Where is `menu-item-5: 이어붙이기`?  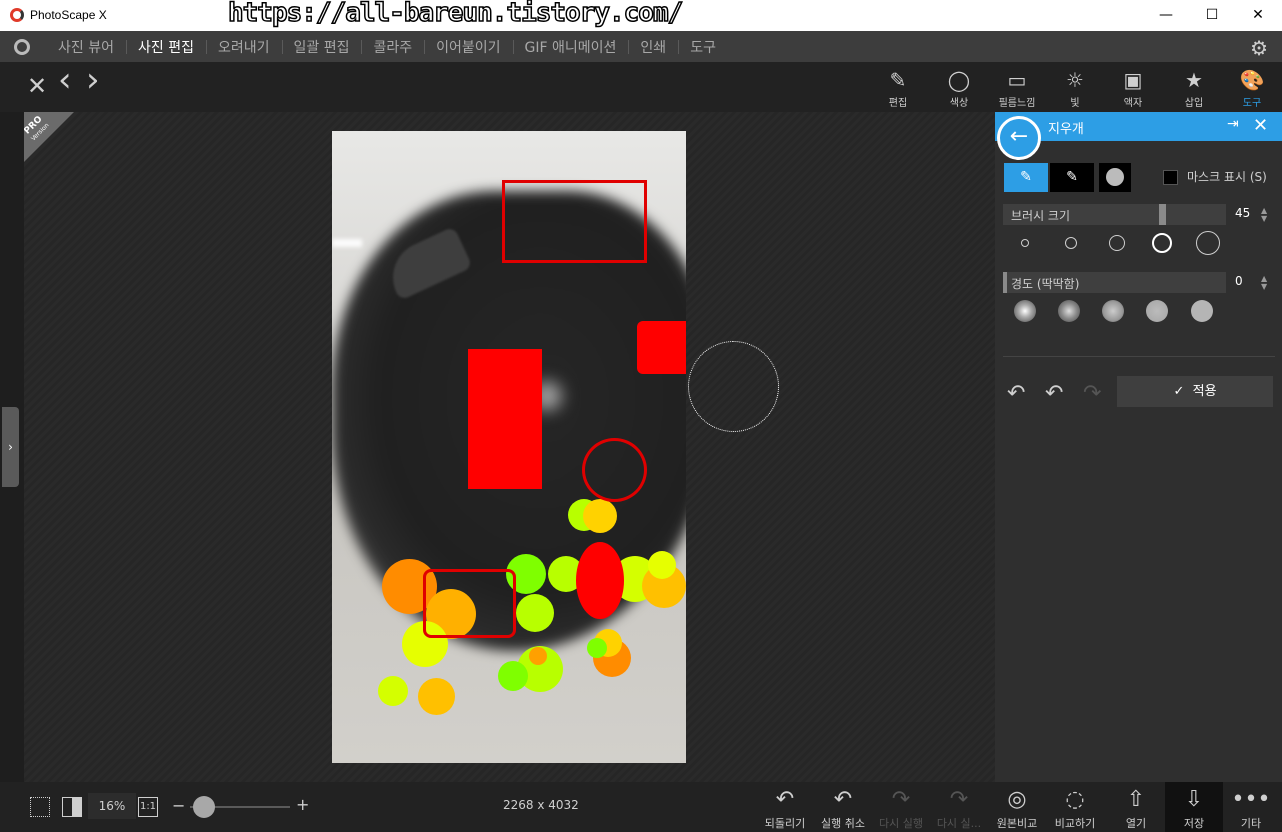
menu-item-5: 이어붙이기 is located at coordinates (468, 47).